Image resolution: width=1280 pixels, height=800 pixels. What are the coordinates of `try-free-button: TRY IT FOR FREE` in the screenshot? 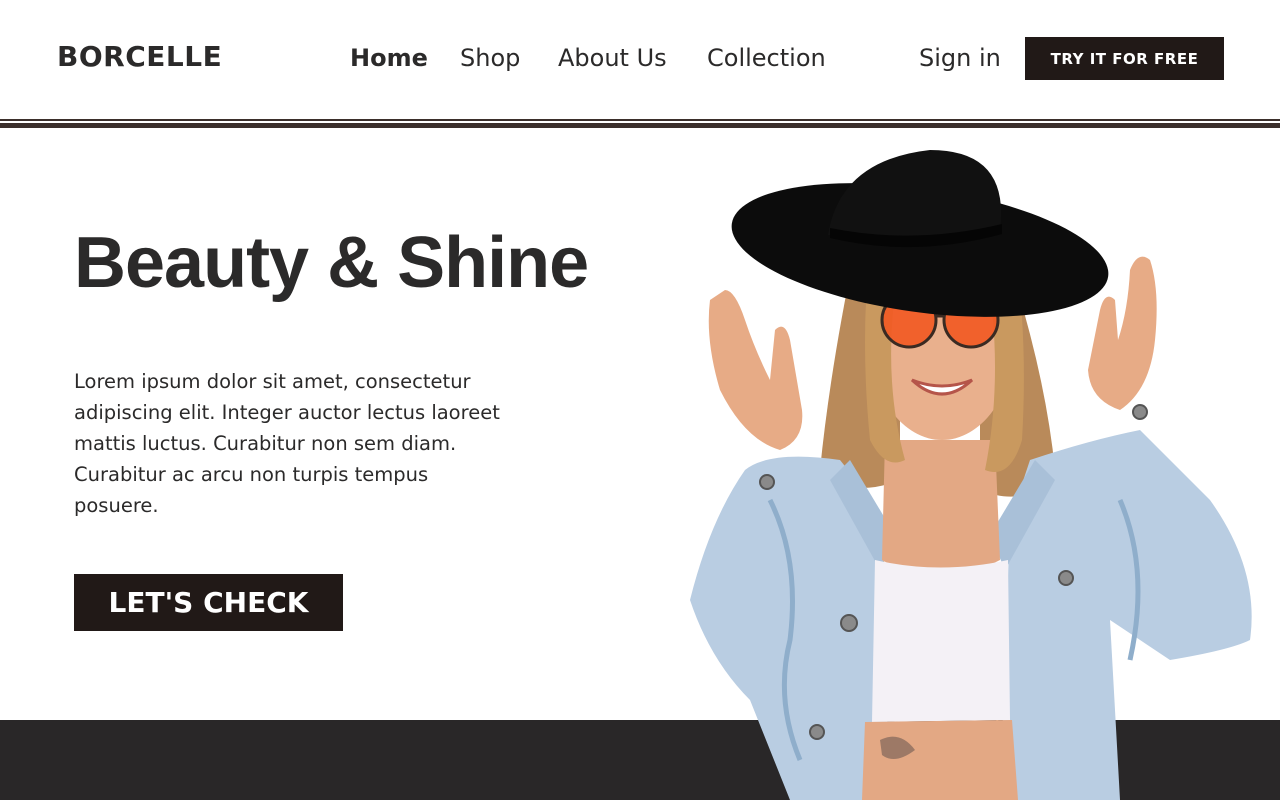 It's located at (1124, 58).